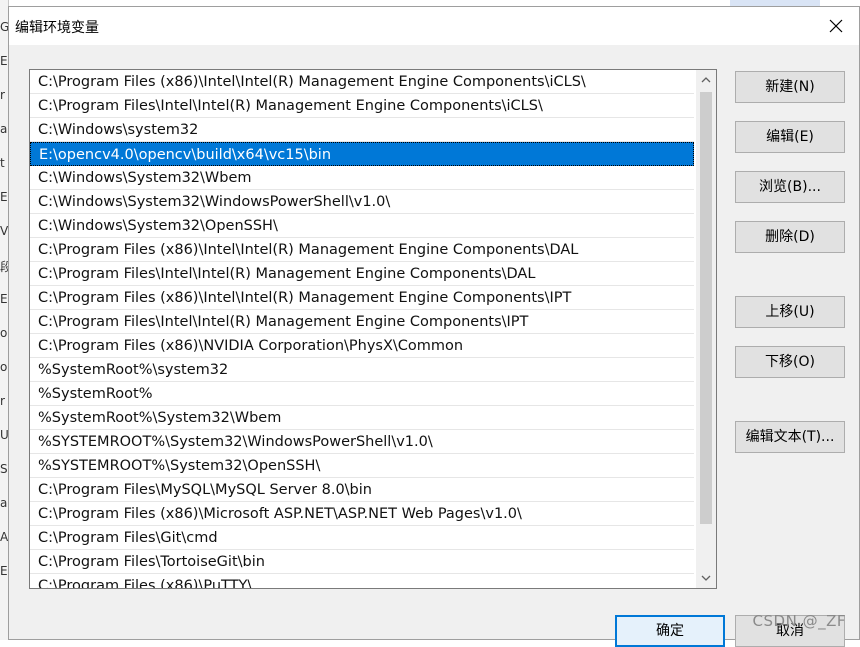  Describe the element at coordinates (670, 631) in the screenshot. I see `ok-button: 确定` at that location.